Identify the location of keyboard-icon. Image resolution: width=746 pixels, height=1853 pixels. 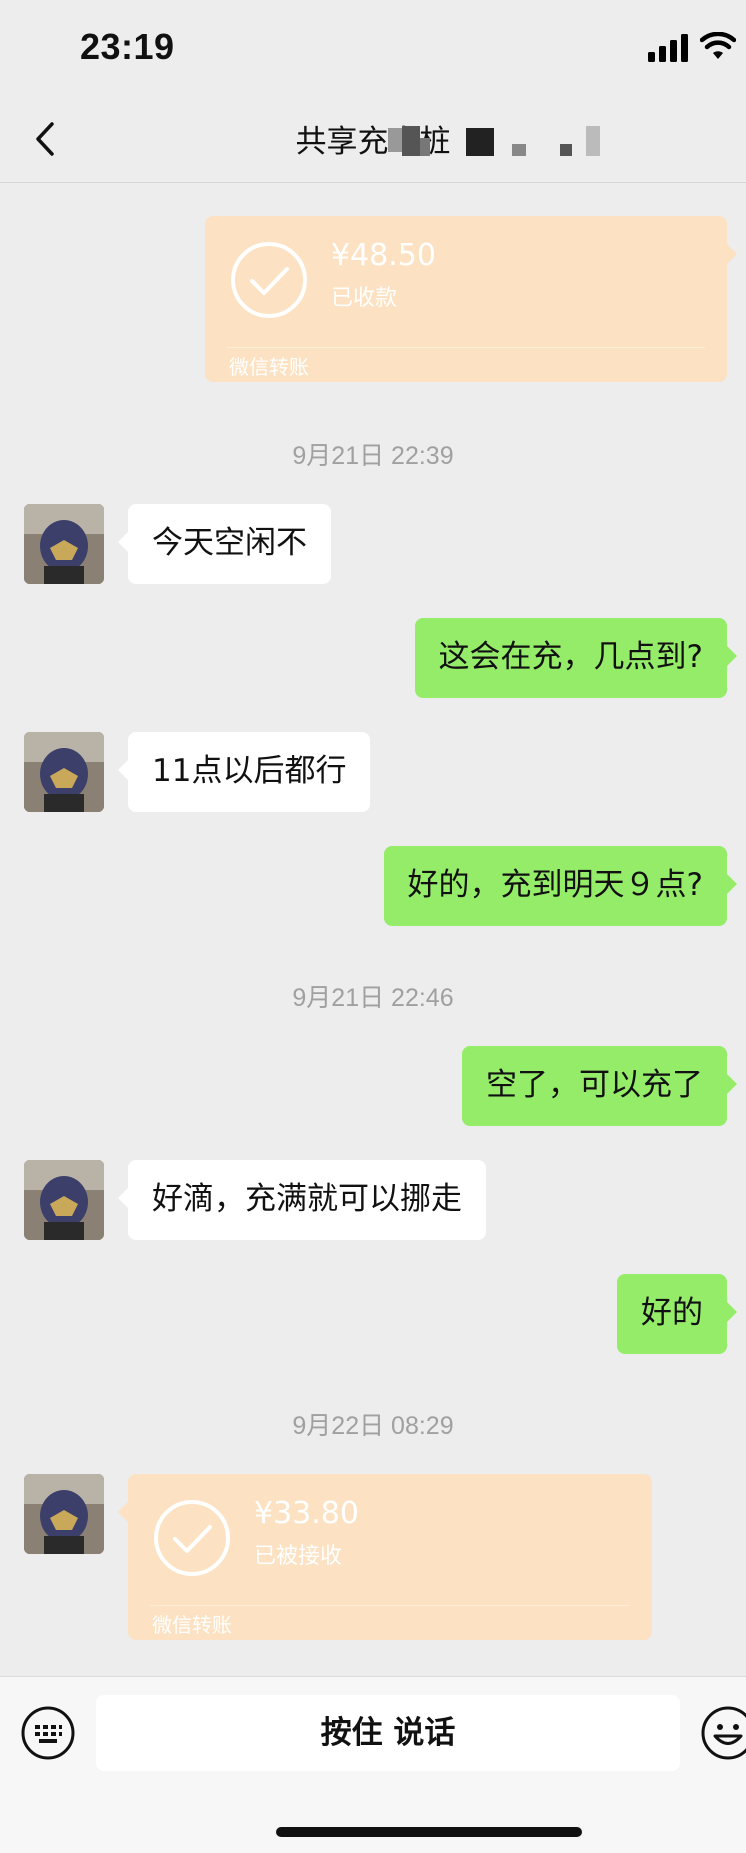
(48, 1733).